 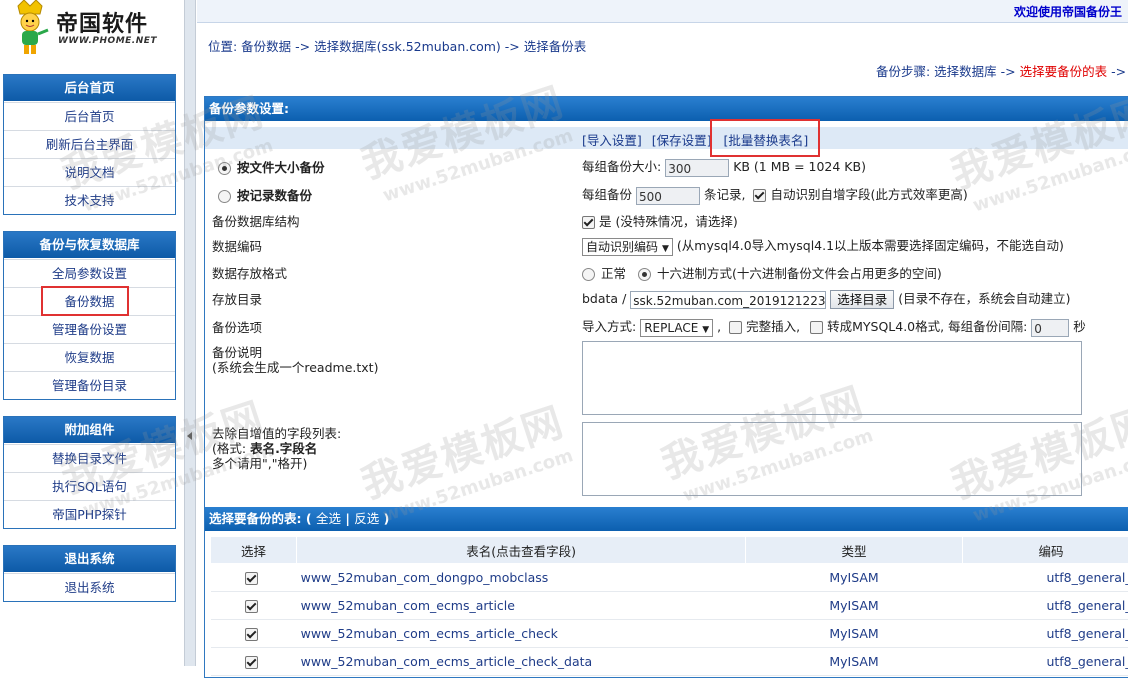 I want to click on encoding-select: 自动识别编码▼, so click(x=627, y=247).